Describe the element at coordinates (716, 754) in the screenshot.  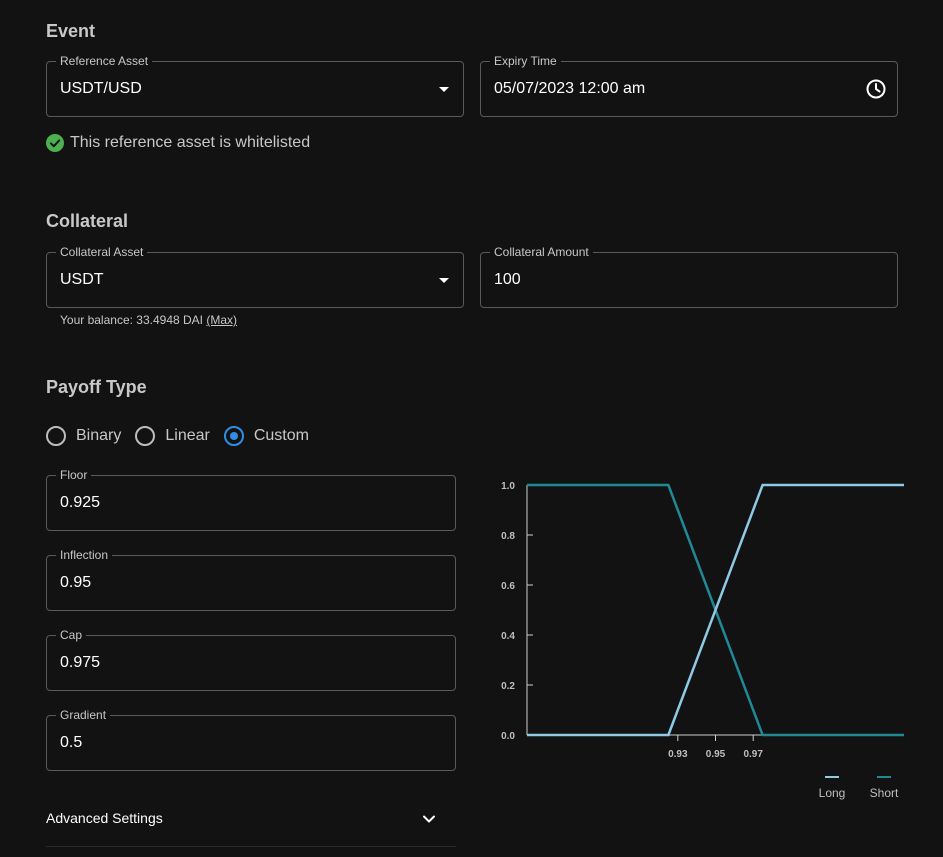
I see `x-tick-label: 0.95` at that location.